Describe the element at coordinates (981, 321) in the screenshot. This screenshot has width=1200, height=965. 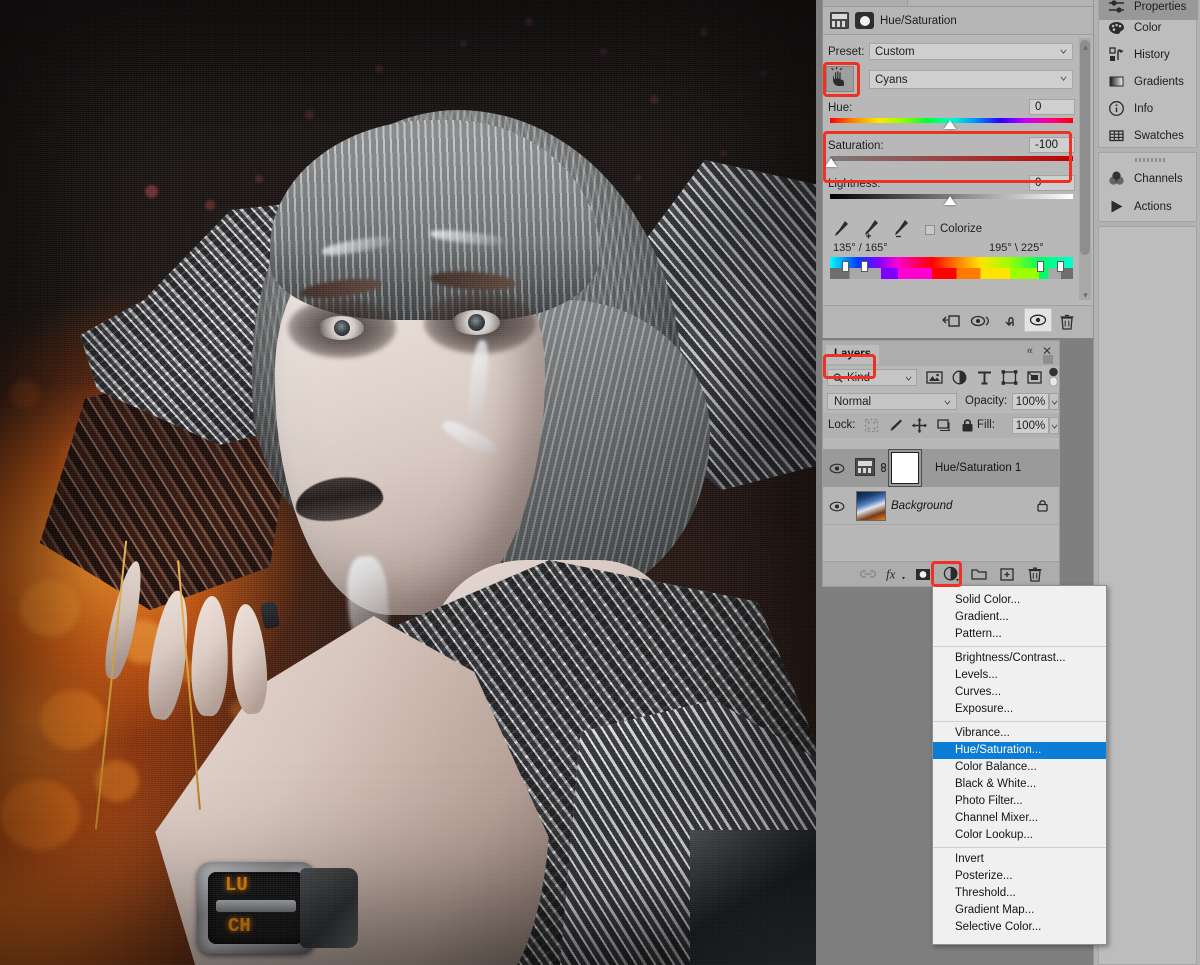
I see `toggle-previous-state-icon` at that location.